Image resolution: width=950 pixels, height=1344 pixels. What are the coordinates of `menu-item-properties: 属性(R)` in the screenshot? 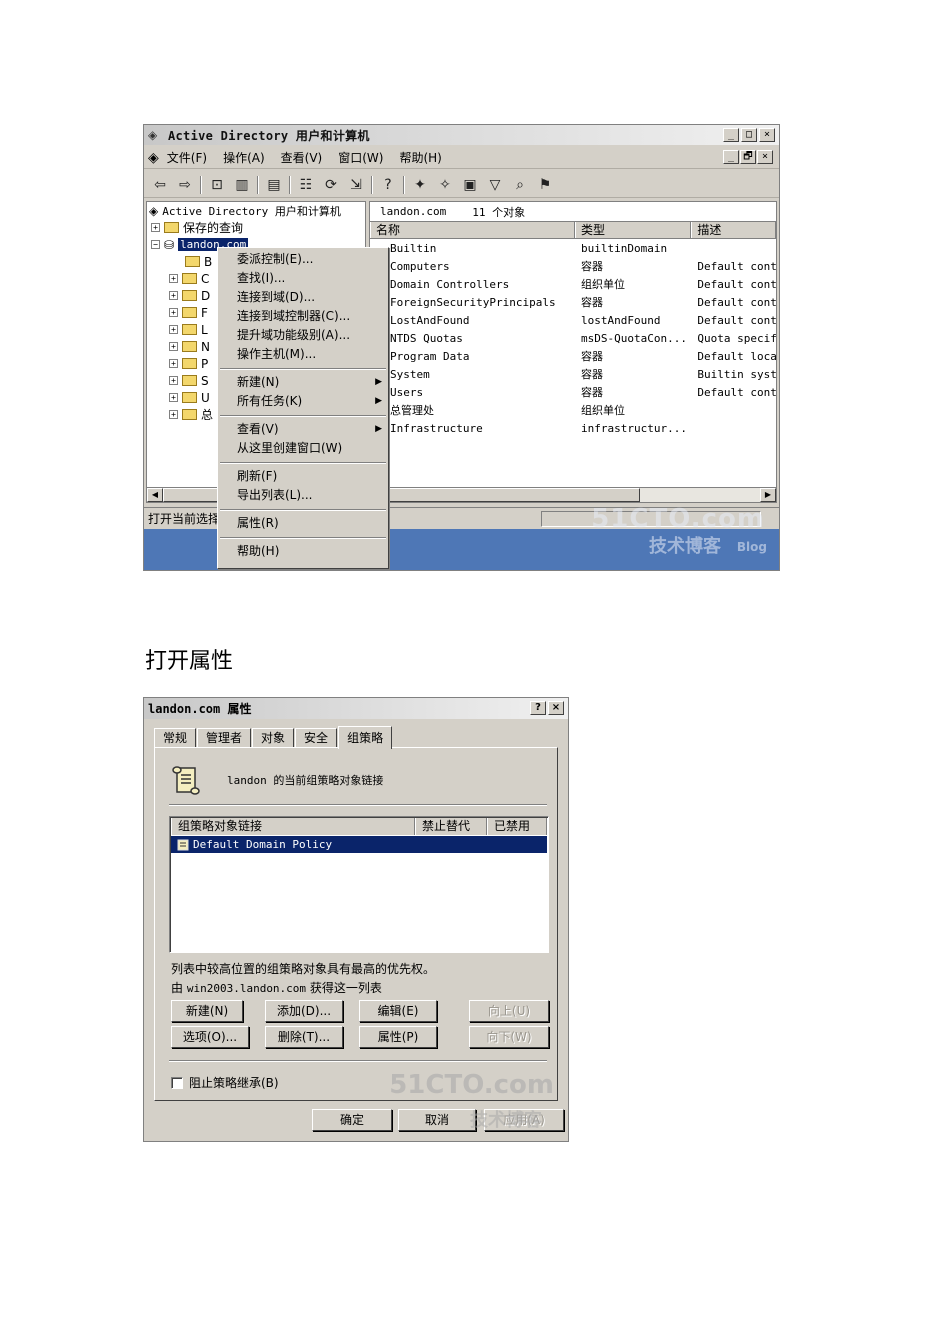 It's located at (303, 523).